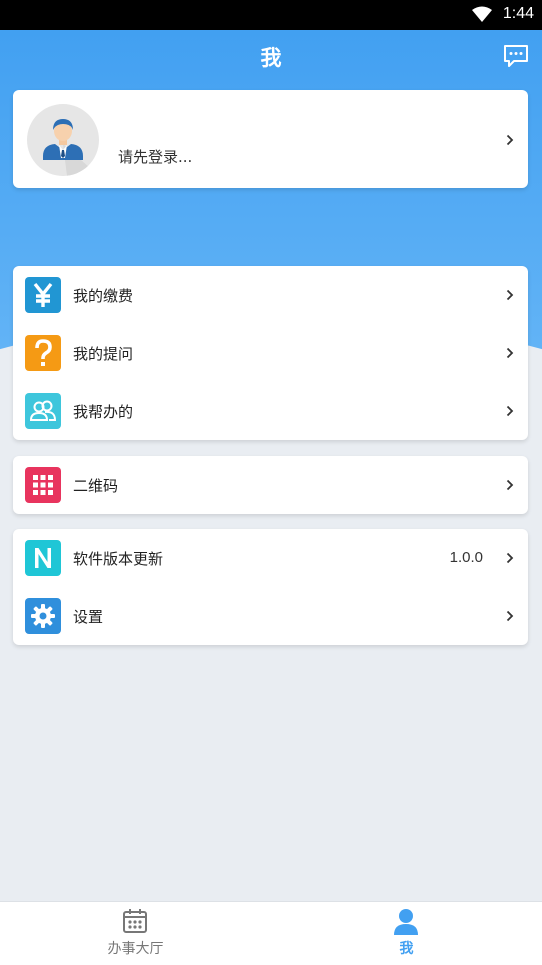 This screenshot has height=965, width=542. What do you see at coordinates (135, 949) in the screenshot?
I see `nav-label: 办事大厅` at bounding box center [135, 949].